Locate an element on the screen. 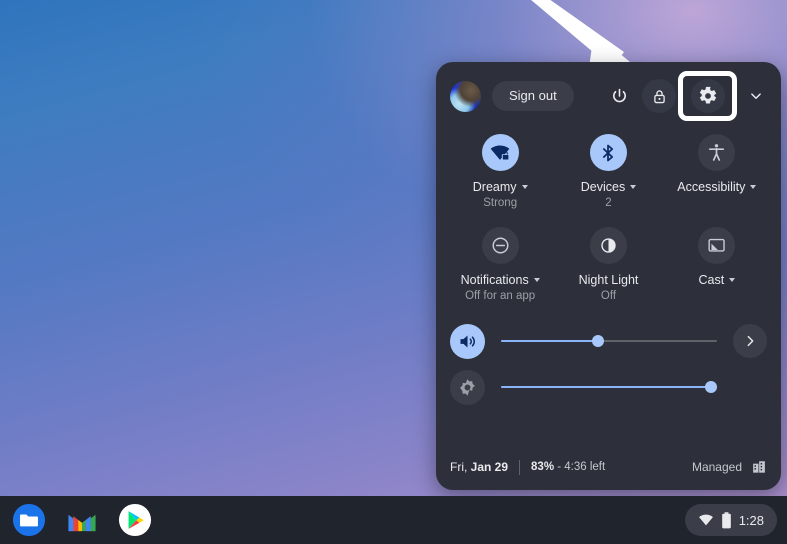 The width and height of the screenshot is (787, 544). wifi-icon is located at coordinates (705, 520).